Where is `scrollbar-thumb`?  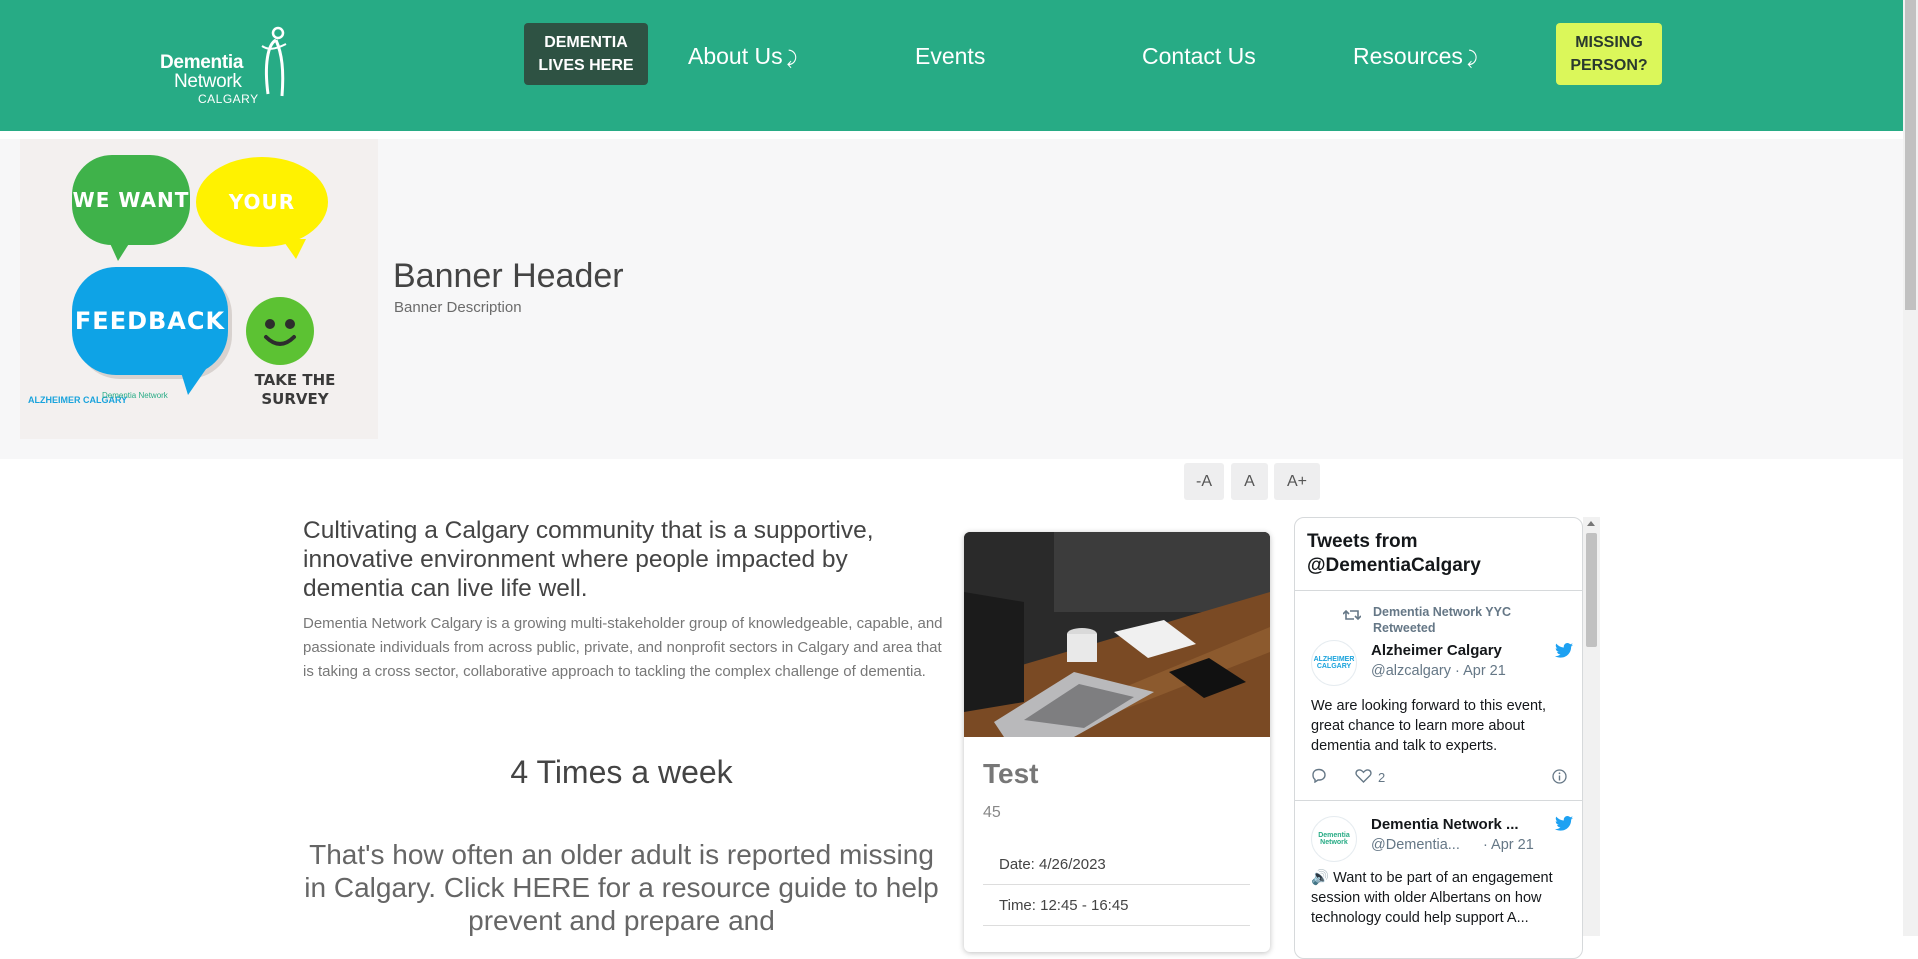
scrollbar-thumb is located at coordinates (1591, 590).